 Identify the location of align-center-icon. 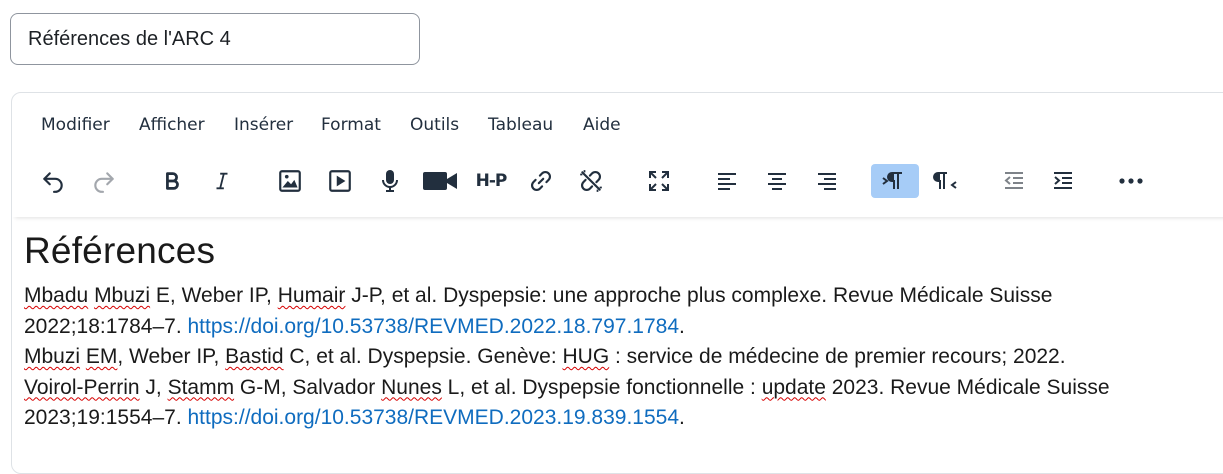
(777, 181).